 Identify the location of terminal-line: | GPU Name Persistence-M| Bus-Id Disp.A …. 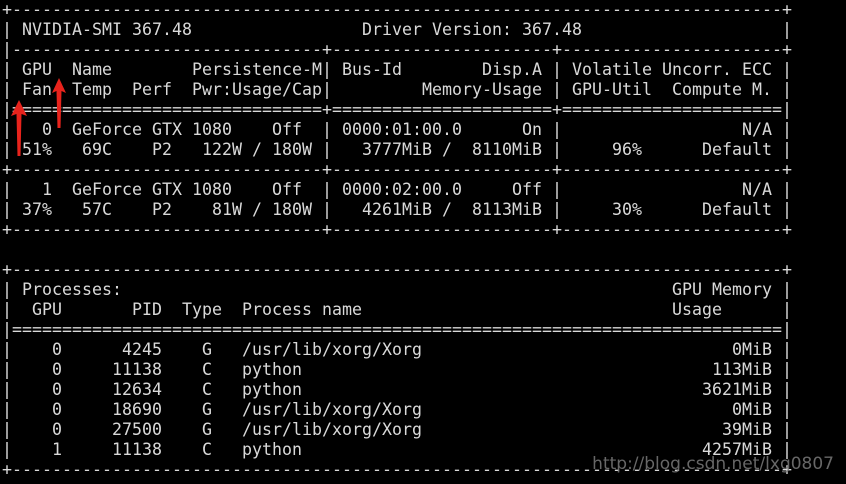
(397, 69).